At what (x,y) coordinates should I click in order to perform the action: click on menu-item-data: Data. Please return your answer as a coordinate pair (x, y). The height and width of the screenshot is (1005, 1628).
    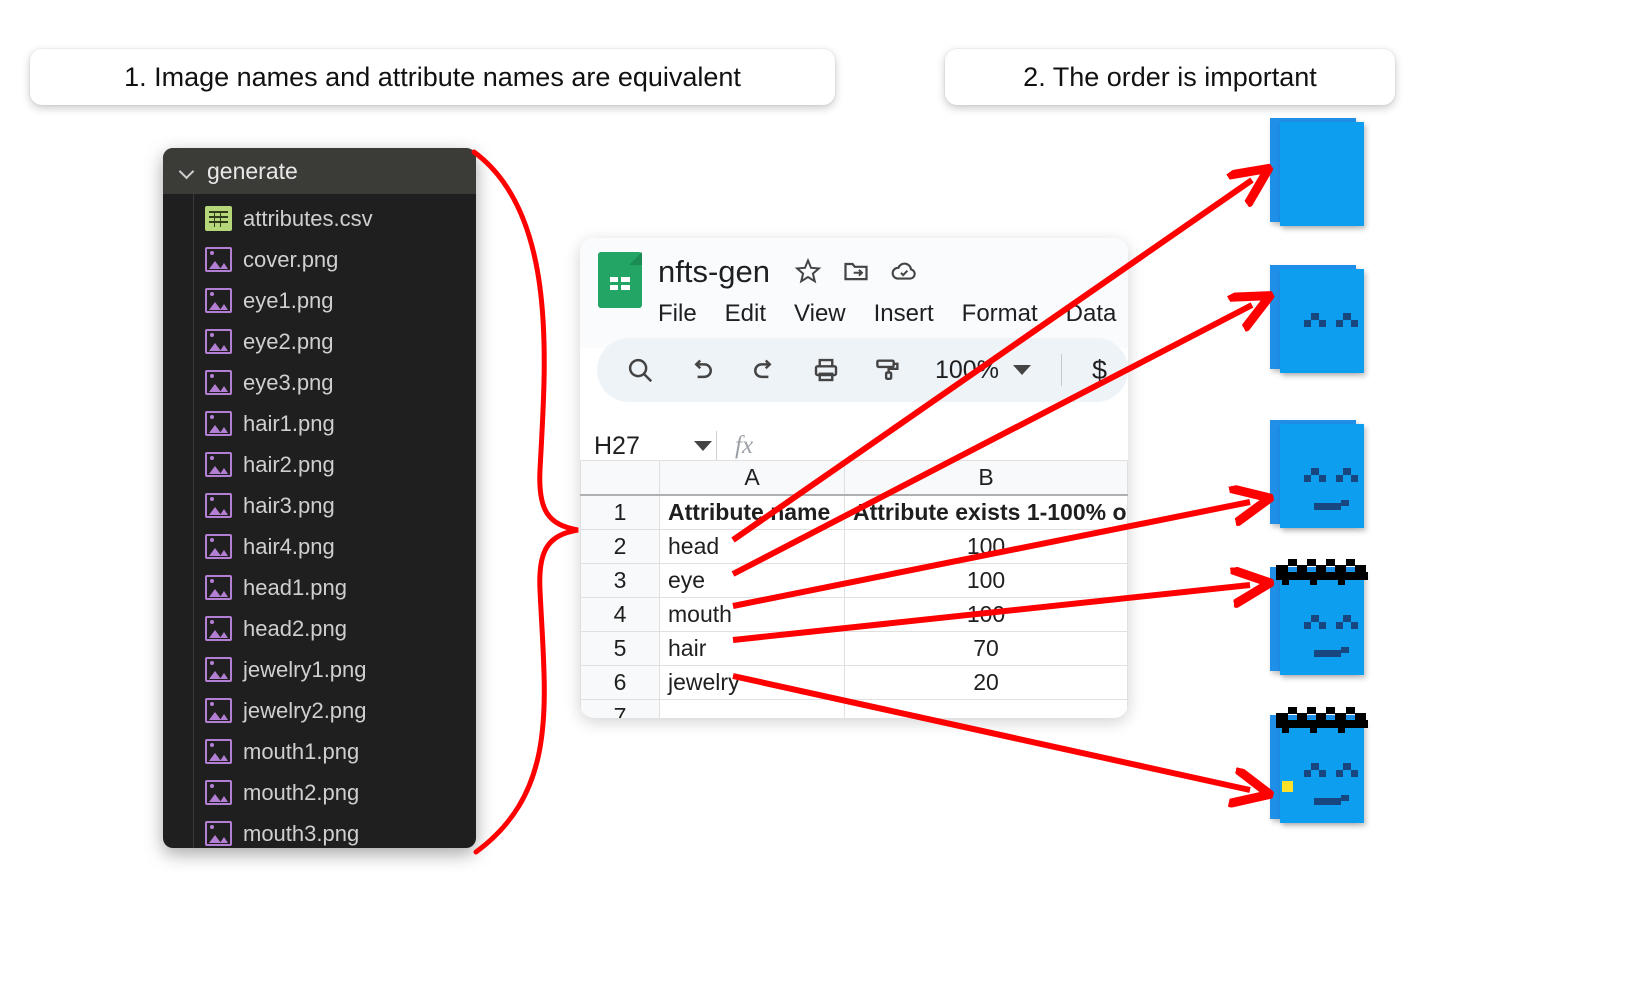
    Looking at the image, I should click on (1091, 314).